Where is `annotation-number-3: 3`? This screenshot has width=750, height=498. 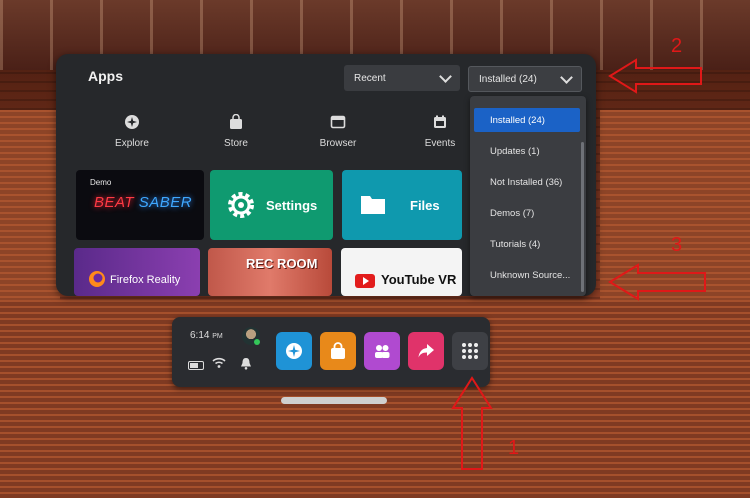
annotation-number-3: 3 is located at coordinates (677, 245).